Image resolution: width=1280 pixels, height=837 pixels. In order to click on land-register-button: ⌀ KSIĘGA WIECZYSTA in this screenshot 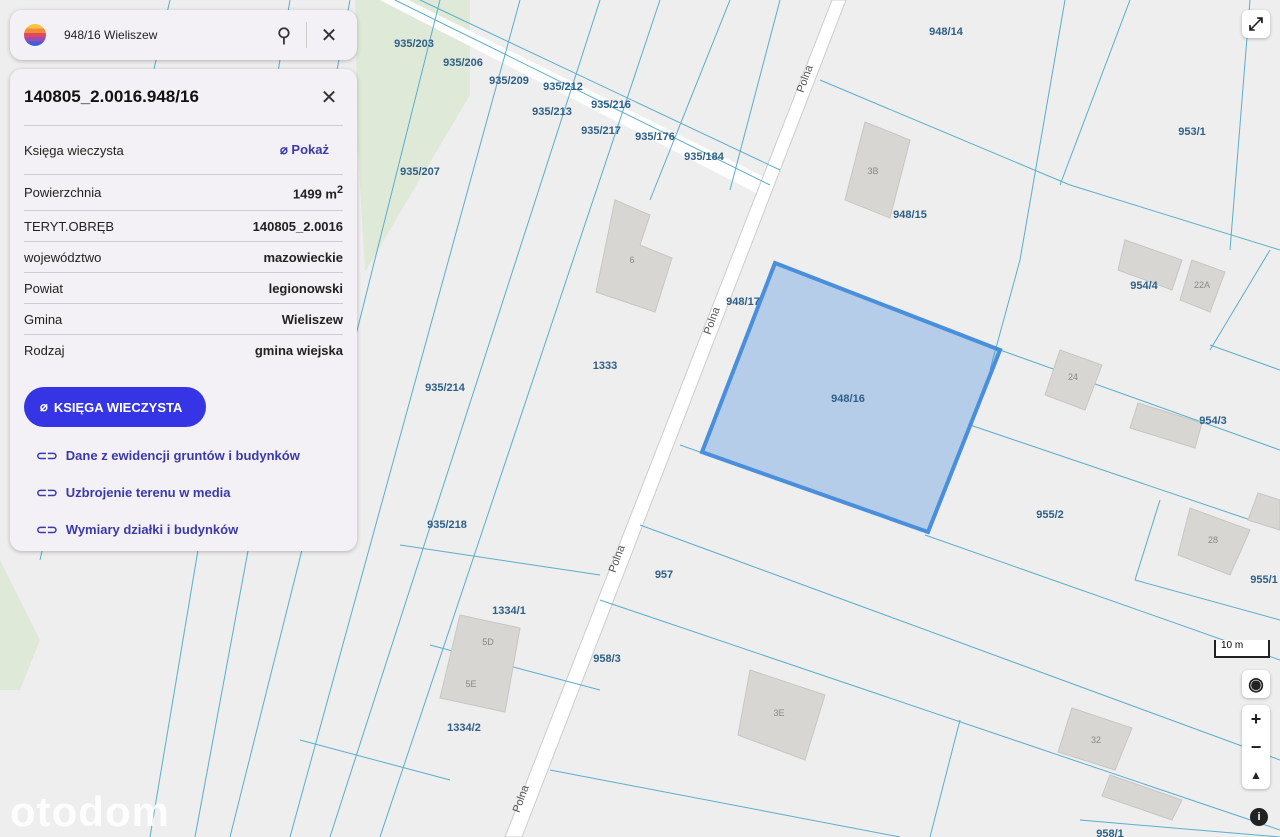, I will do `click(115, 407)`.